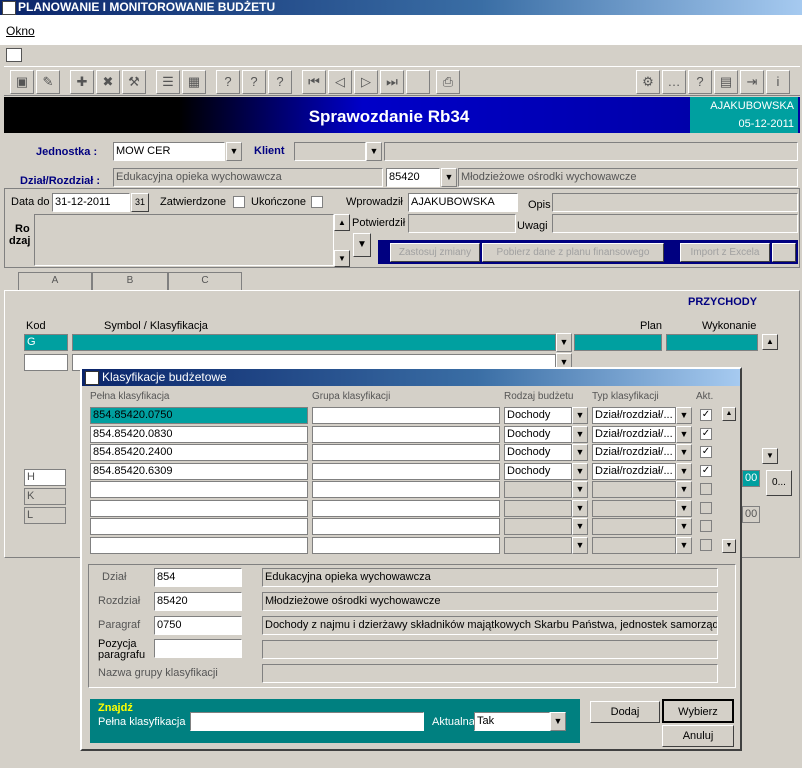 The width and height of the screenshot is (802, 768). I want to click on add-record-icon: ✚, so click(82, 82).